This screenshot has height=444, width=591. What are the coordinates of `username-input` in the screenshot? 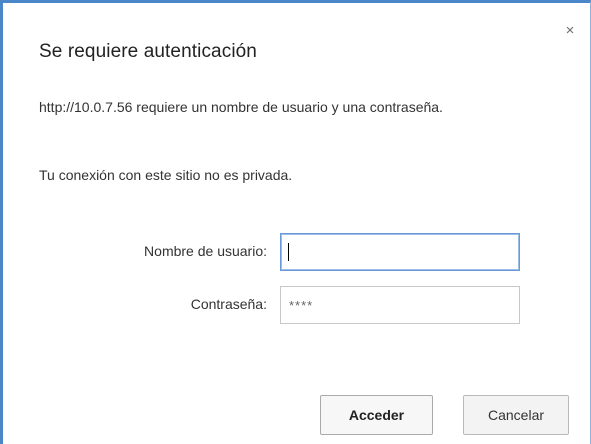 It's located at (400, 252).